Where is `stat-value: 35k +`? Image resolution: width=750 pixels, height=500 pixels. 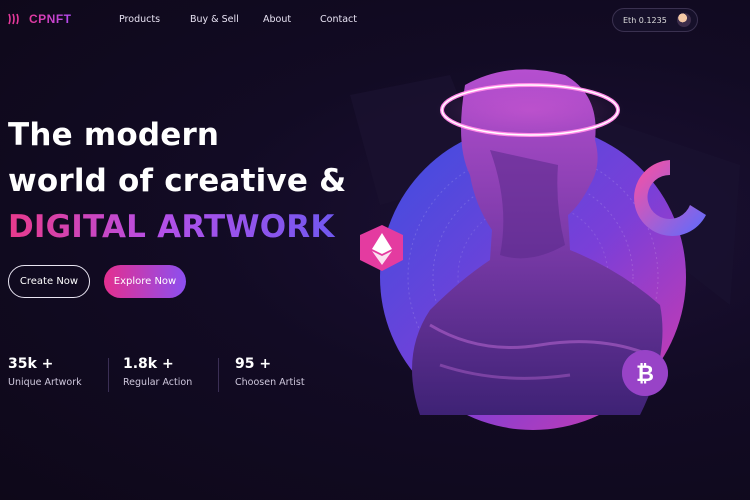 stat-value: 35k + is located at coordinates (31, 364).